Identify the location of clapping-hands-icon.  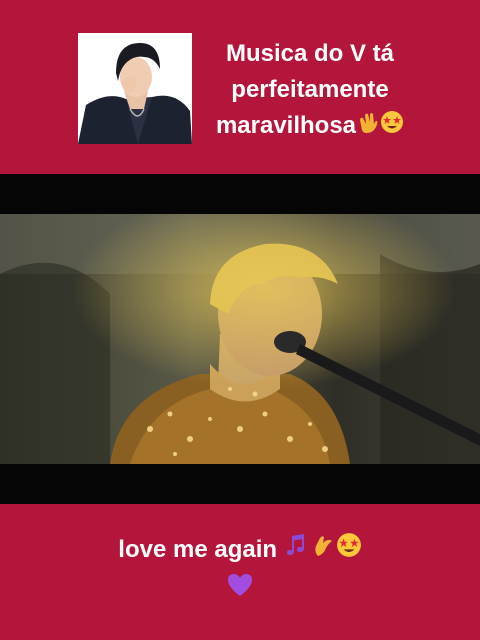
(368, 127).